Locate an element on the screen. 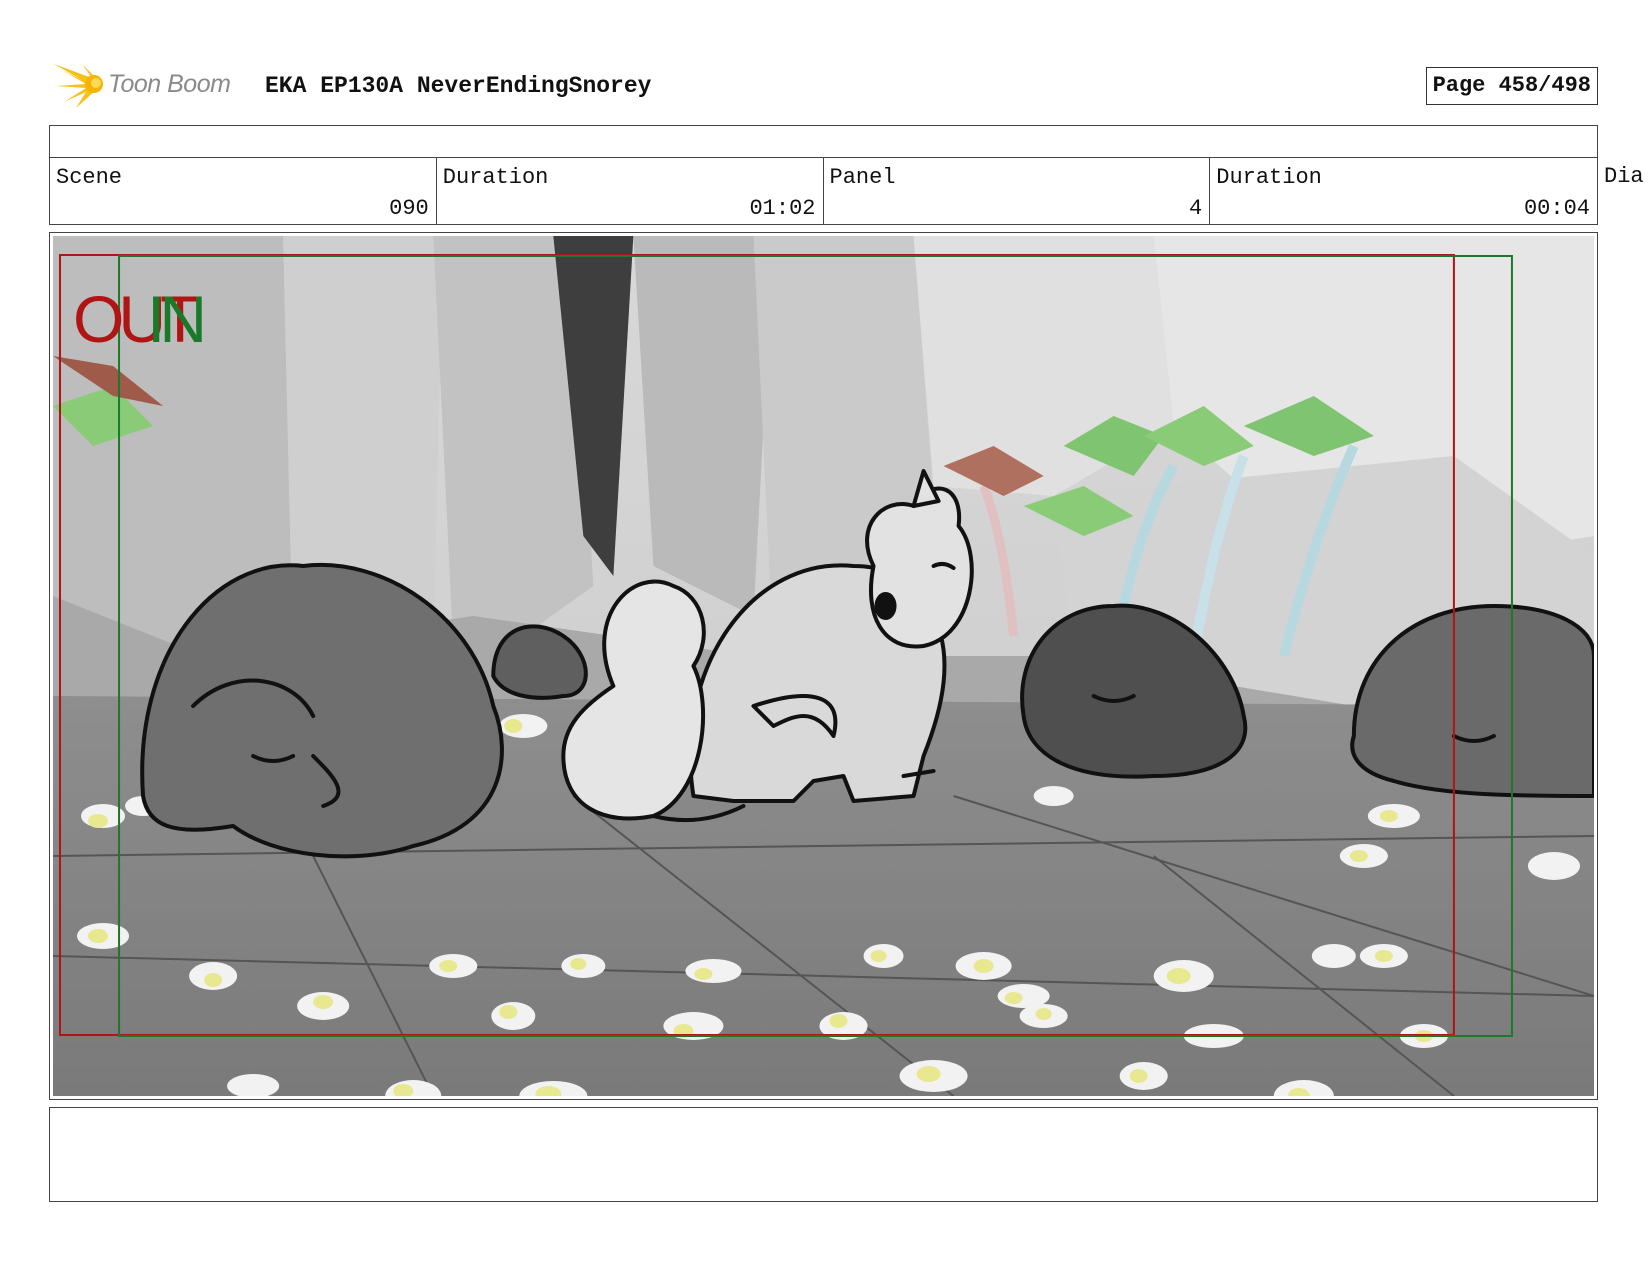 The image size is (1648, 1276). page-indicator: Page 458/498 is located at coordinates (1511, 86).